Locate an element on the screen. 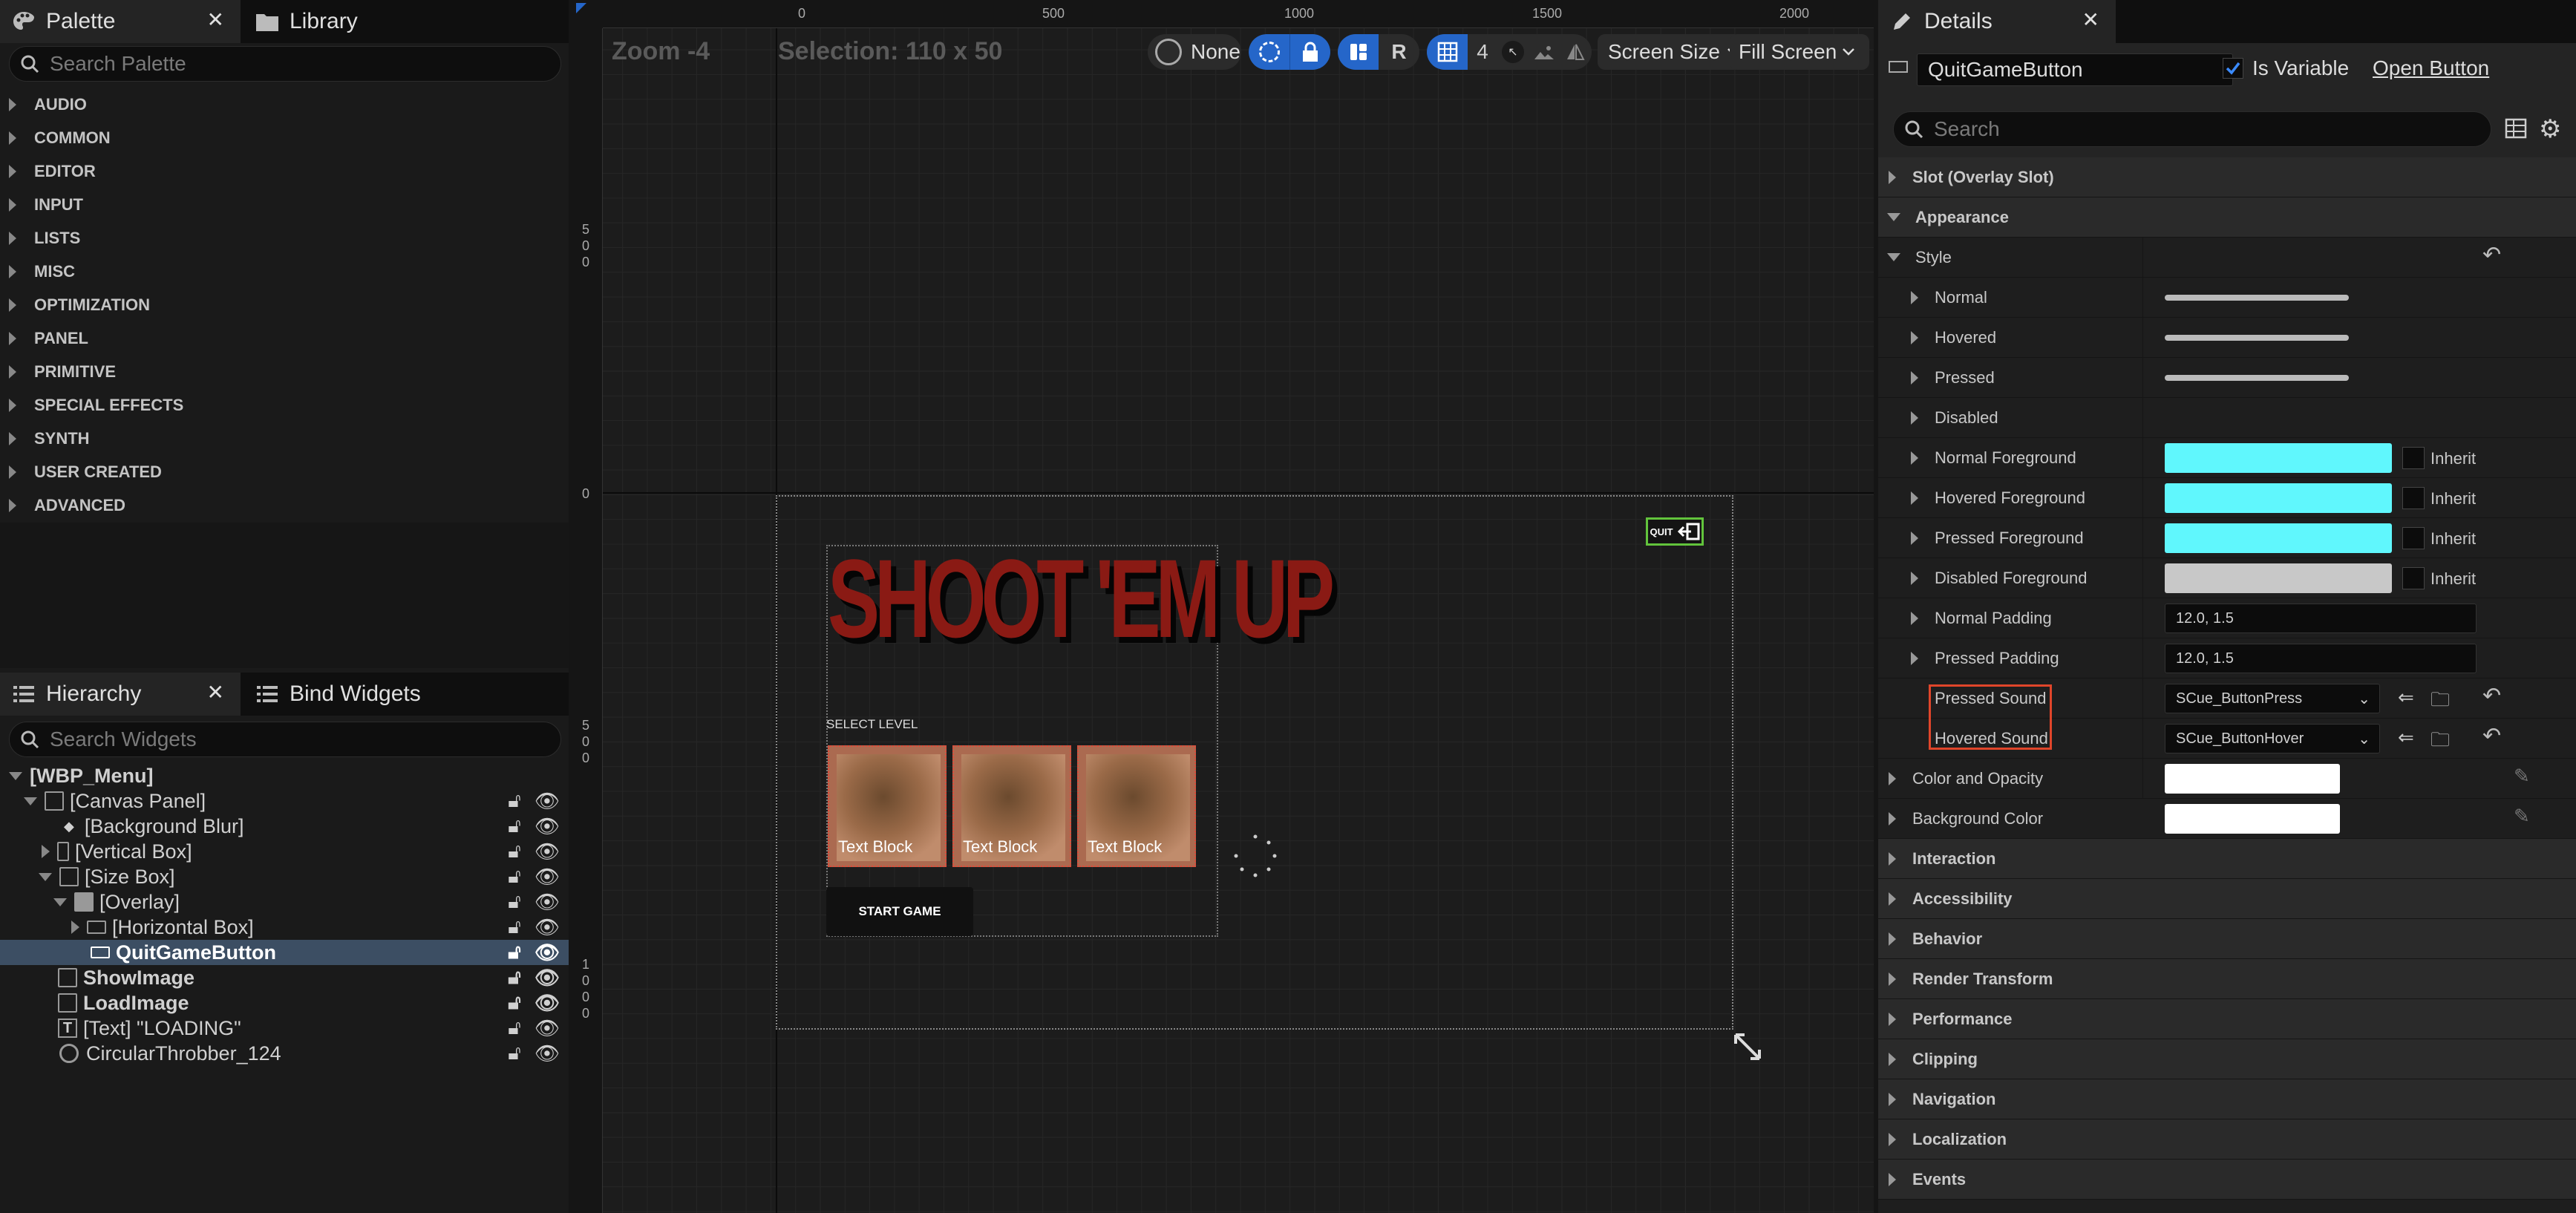 The height and width of the screenshot is (1213, 2576). property-normal: Normal is located at coordinates (2227, 298).